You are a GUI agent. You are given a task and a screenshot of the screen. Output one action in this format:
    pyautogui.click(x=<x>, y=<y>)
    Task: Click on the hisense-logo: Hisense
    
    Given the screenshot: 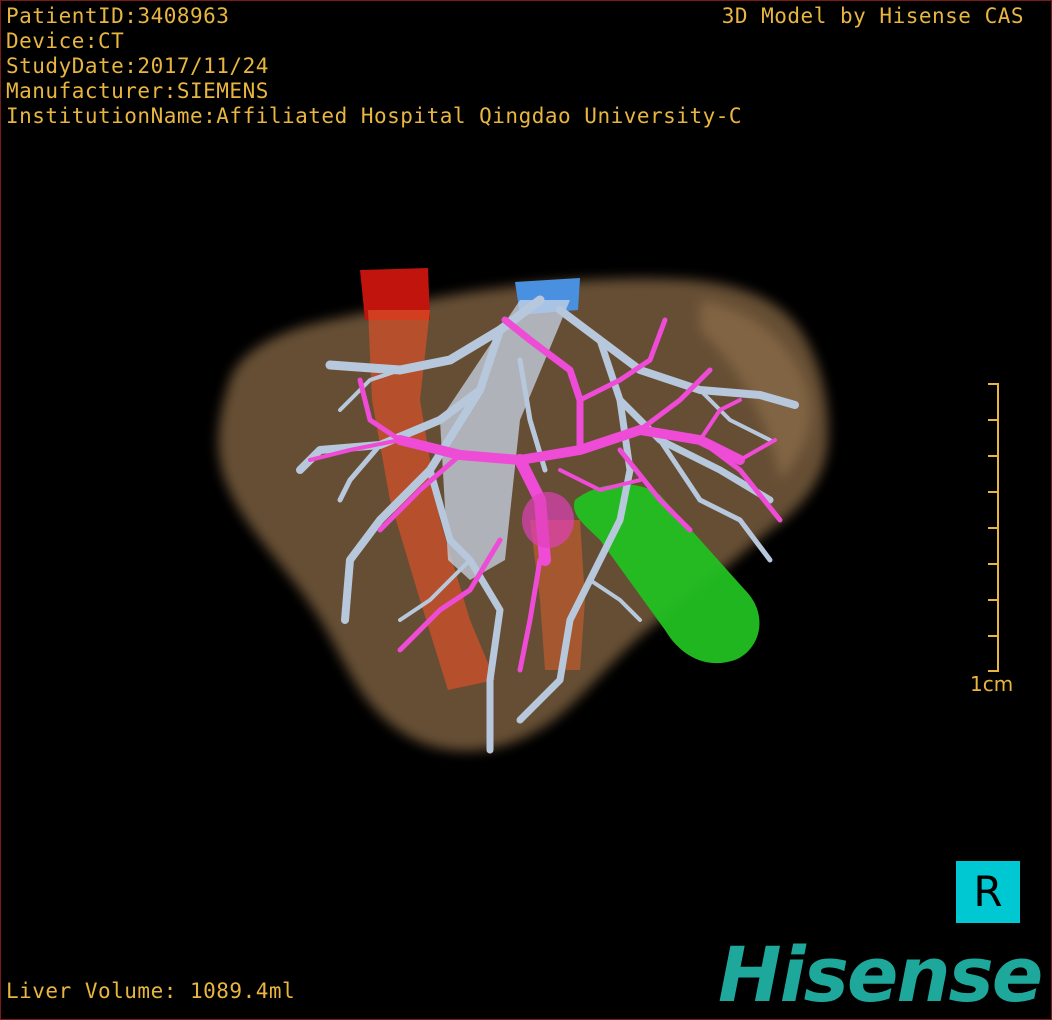 What is the action you would take?
    pyautogui.click(x=880, y=974)
    